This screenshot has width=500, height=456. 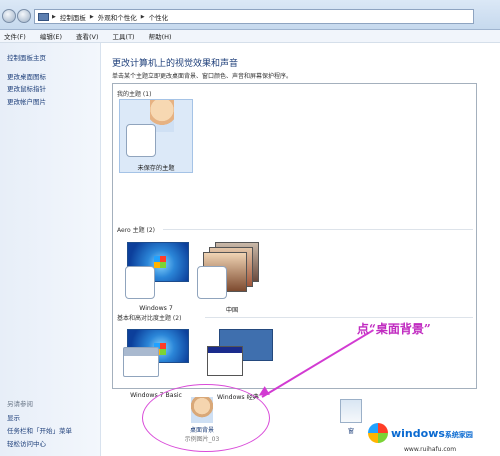 What do you see at coordinates (124, 36) in the screenshot?
I see `menu-tools: 工具(T)` at bounding box center [124, 36].